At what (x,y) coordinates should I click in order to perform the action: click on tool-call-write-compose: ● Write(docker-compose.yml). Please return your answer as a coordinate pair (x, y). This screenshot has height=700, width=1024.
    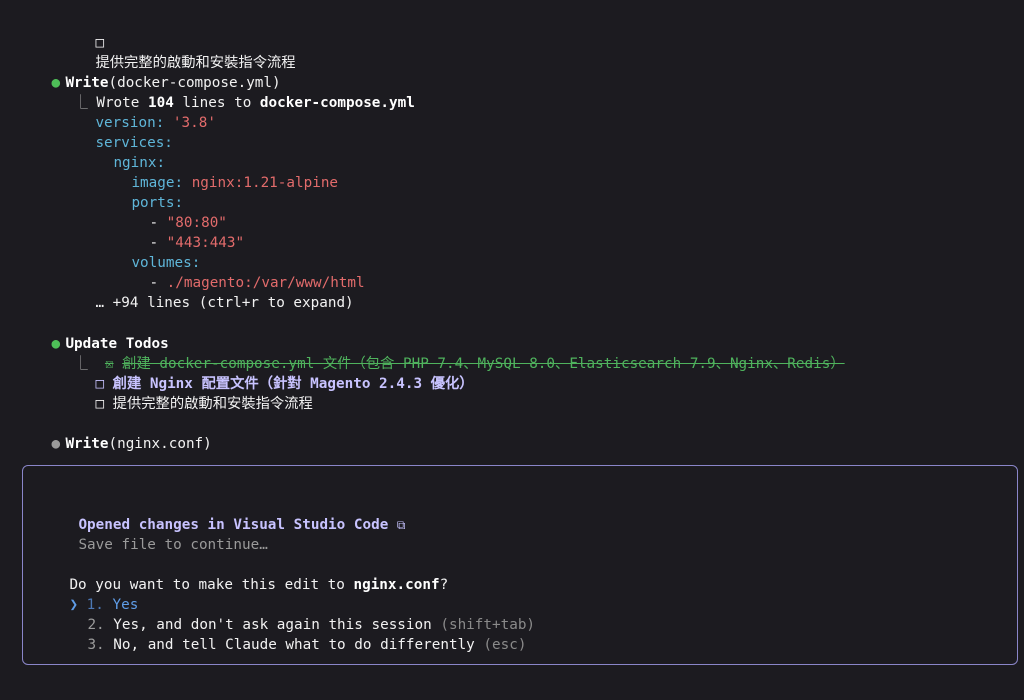
    Looking at the image, I should click on (148, 72).